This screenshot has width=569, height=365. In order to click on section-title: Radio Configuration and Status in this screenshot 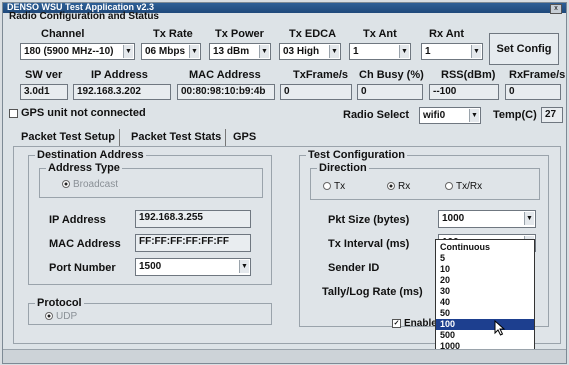, I will do `click(84, 16)`.